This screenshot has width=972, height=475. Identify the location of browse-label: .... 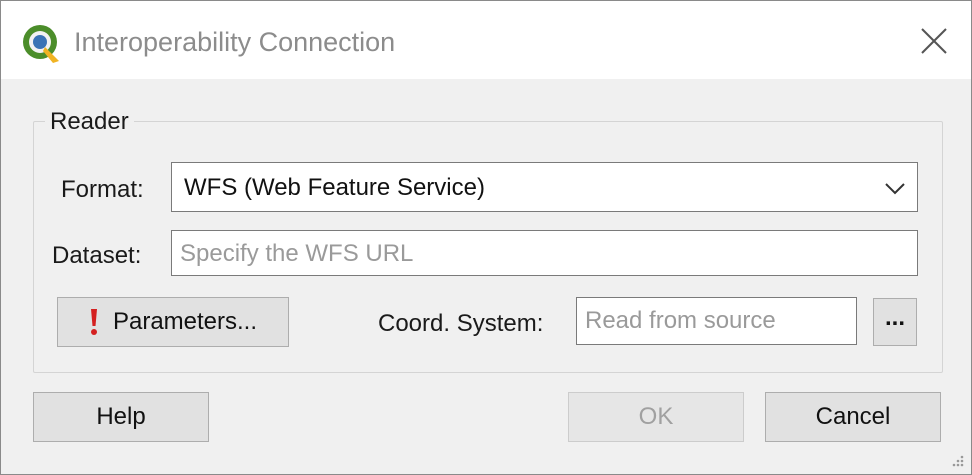
(894, 317).